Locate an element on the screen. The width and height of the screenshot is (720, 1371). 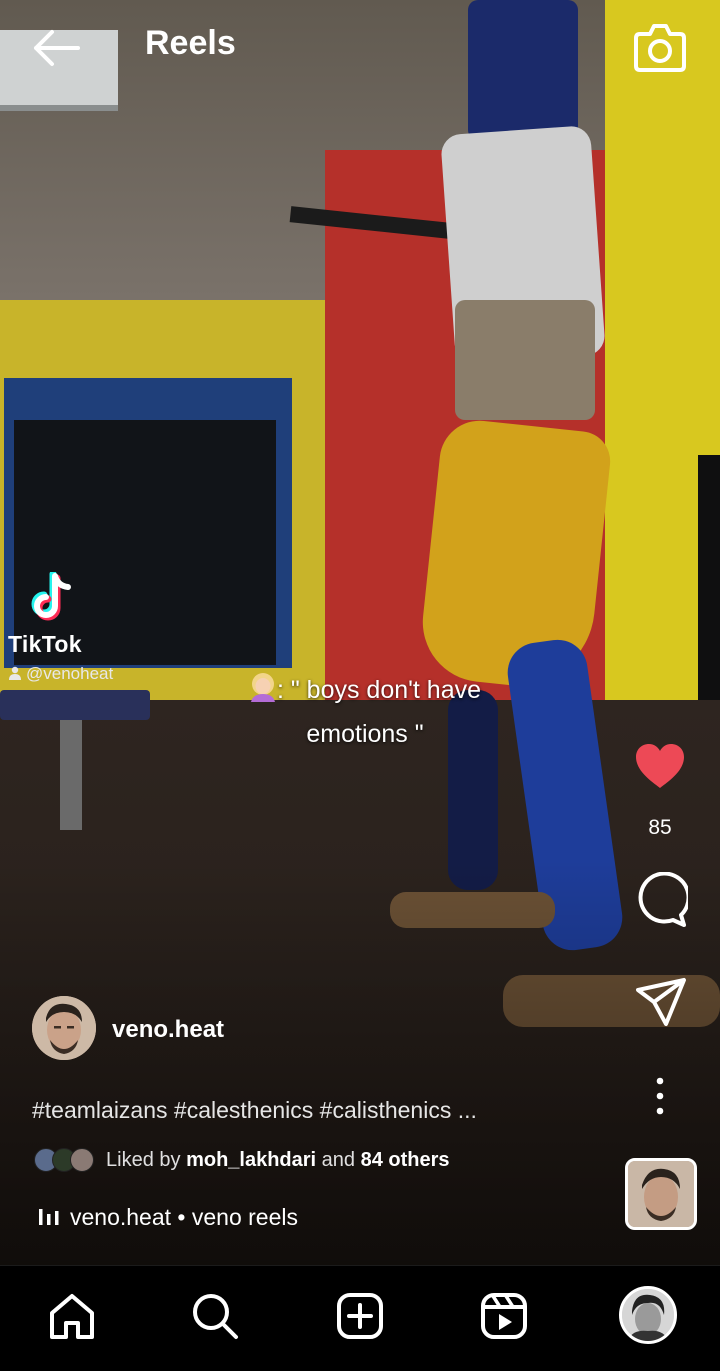
tiktok-handle-text: @venoheat is located at coordinates (70, 673).